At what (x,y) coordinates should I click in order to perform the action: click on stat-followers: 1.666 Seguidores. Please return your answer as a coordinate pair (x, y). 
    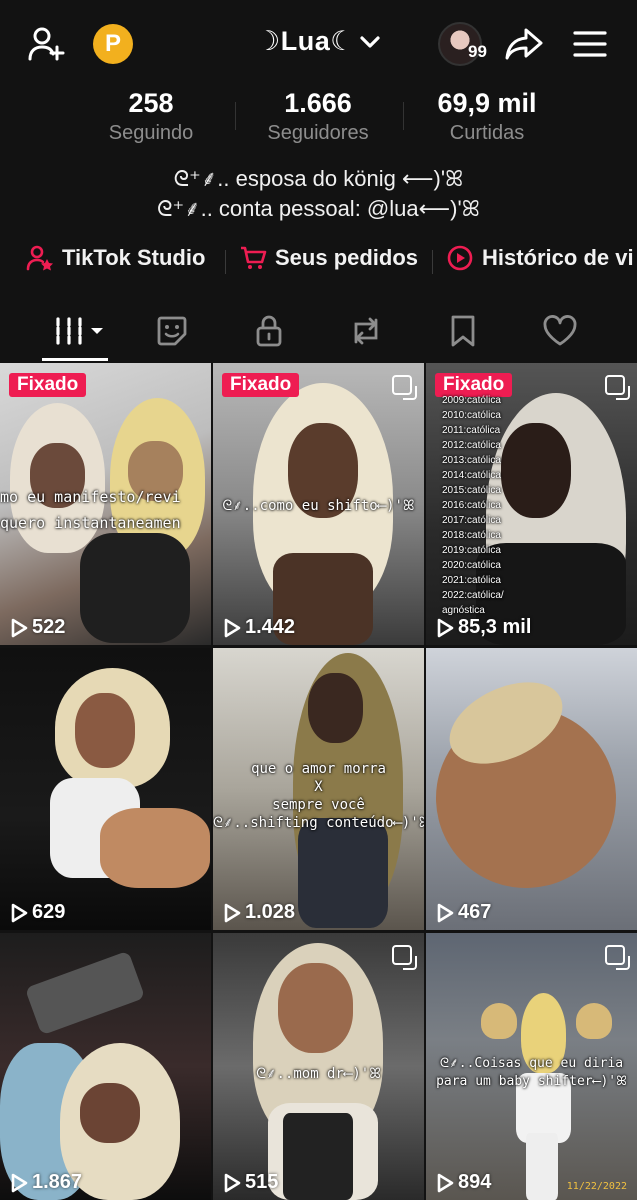
    Looking at the image, I should click on (318, 116).